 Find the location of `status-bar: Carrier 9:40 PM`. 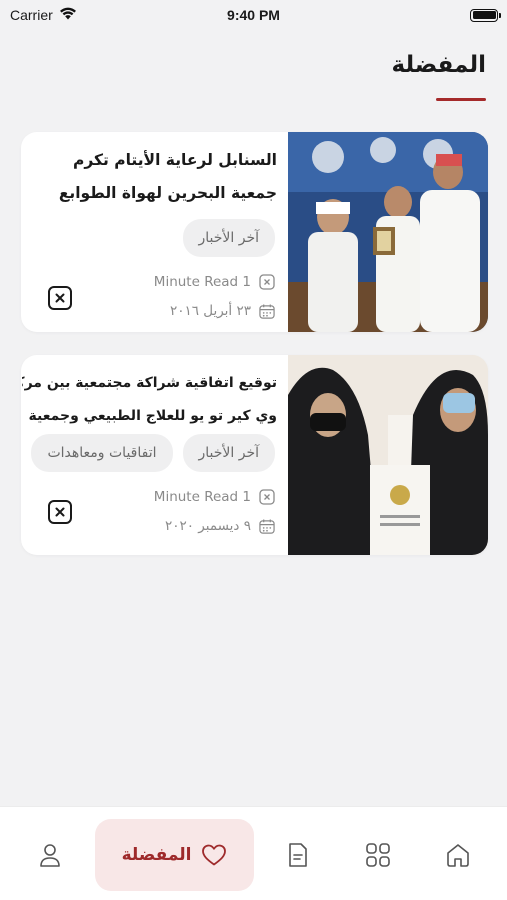

status-bar: Carrier 9:40 PM is located at coordinates (253, 15).